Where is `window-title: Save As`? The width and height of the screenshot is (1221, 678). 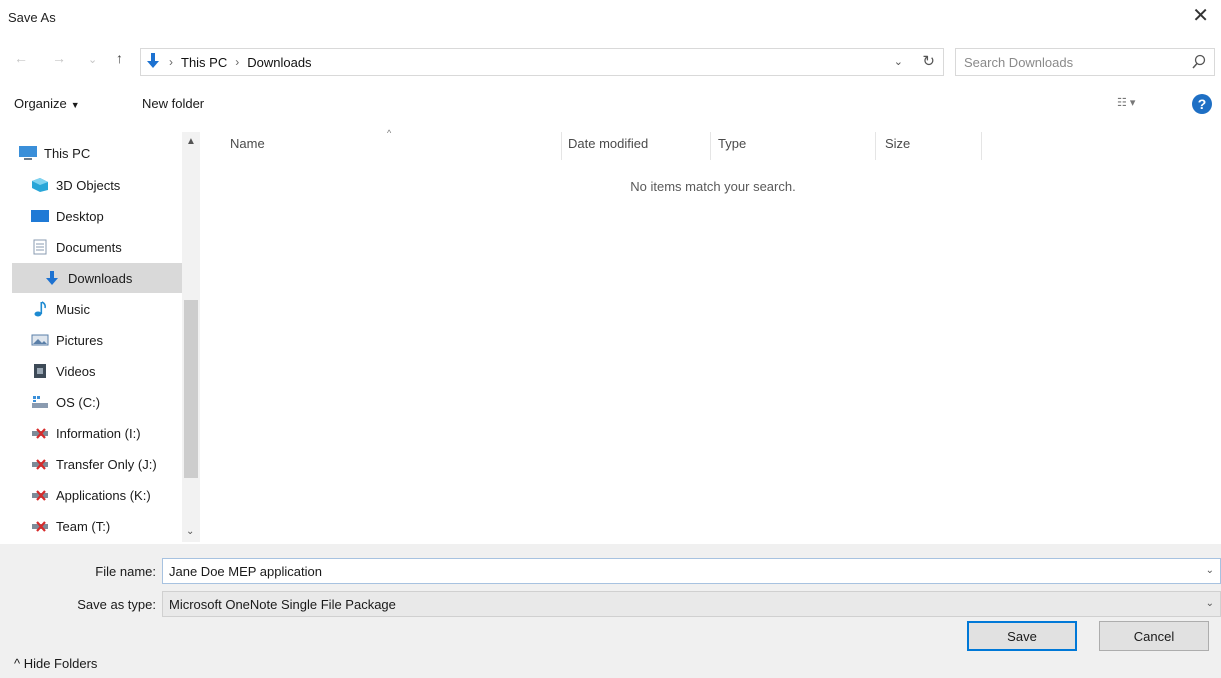 window-title: Save As is located at coordinates (32, 17).